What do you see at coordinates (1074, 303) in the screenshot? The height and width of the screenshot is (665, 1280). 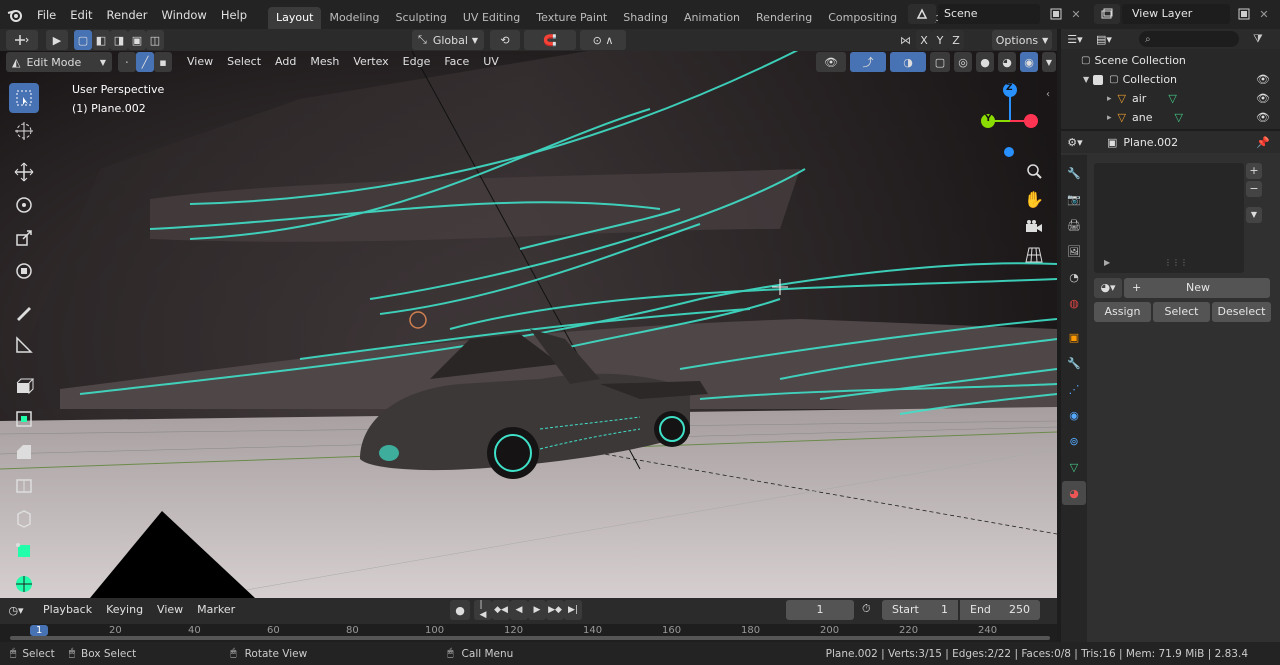 I see `world-tab-icon: ◍` at bounding box center [1074, 303].